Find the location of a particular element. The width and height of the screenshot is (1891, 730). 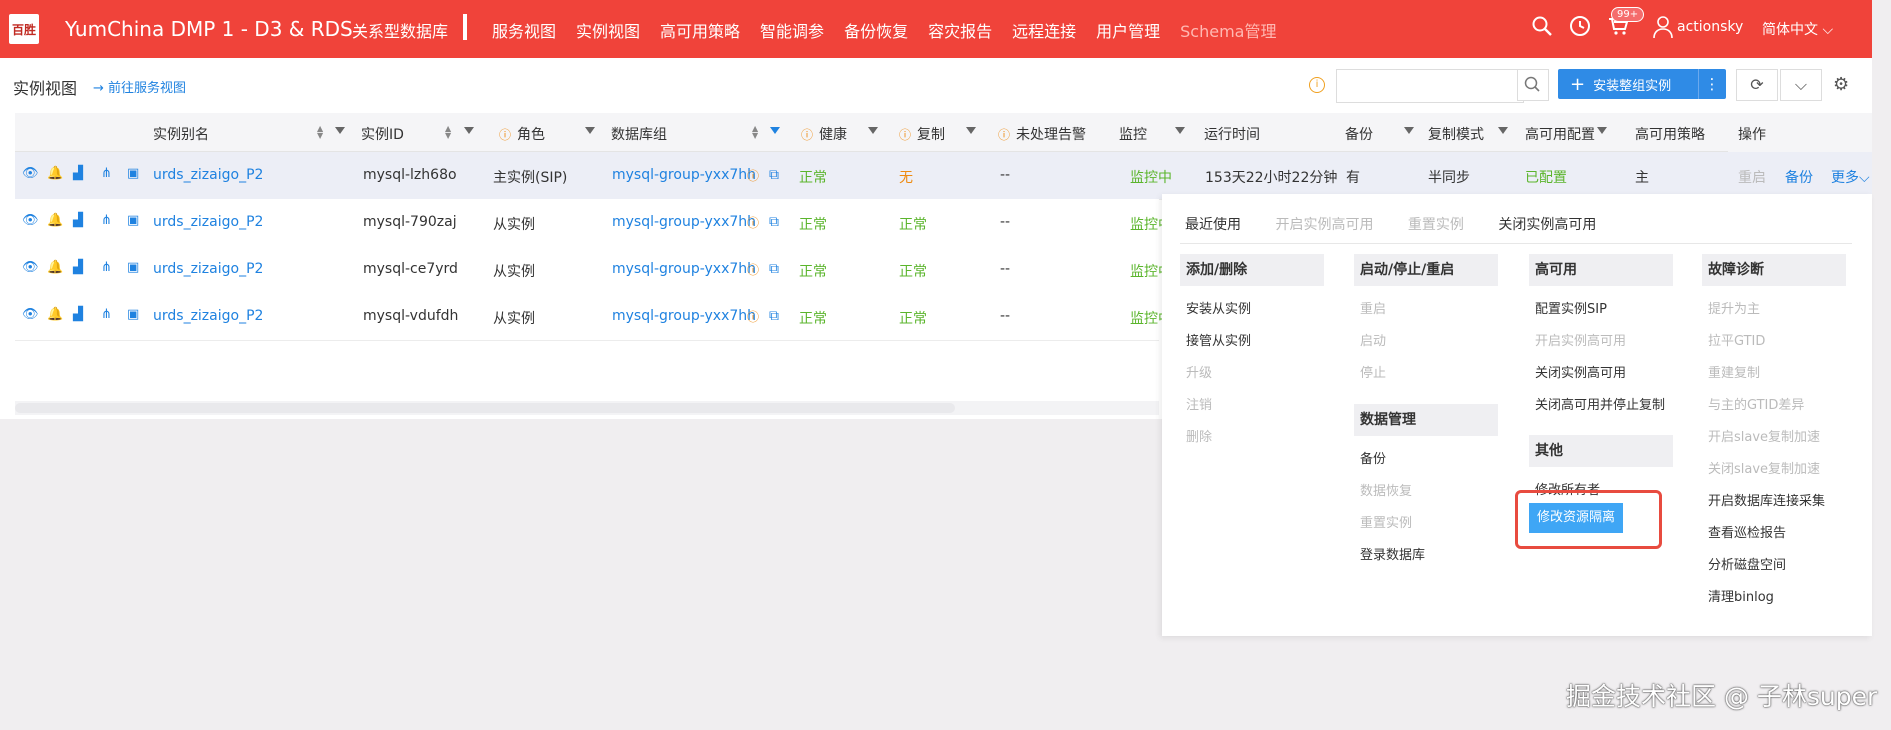

nav-item-ha-policy: 高可用策略 is located at coordinates (700, 30).